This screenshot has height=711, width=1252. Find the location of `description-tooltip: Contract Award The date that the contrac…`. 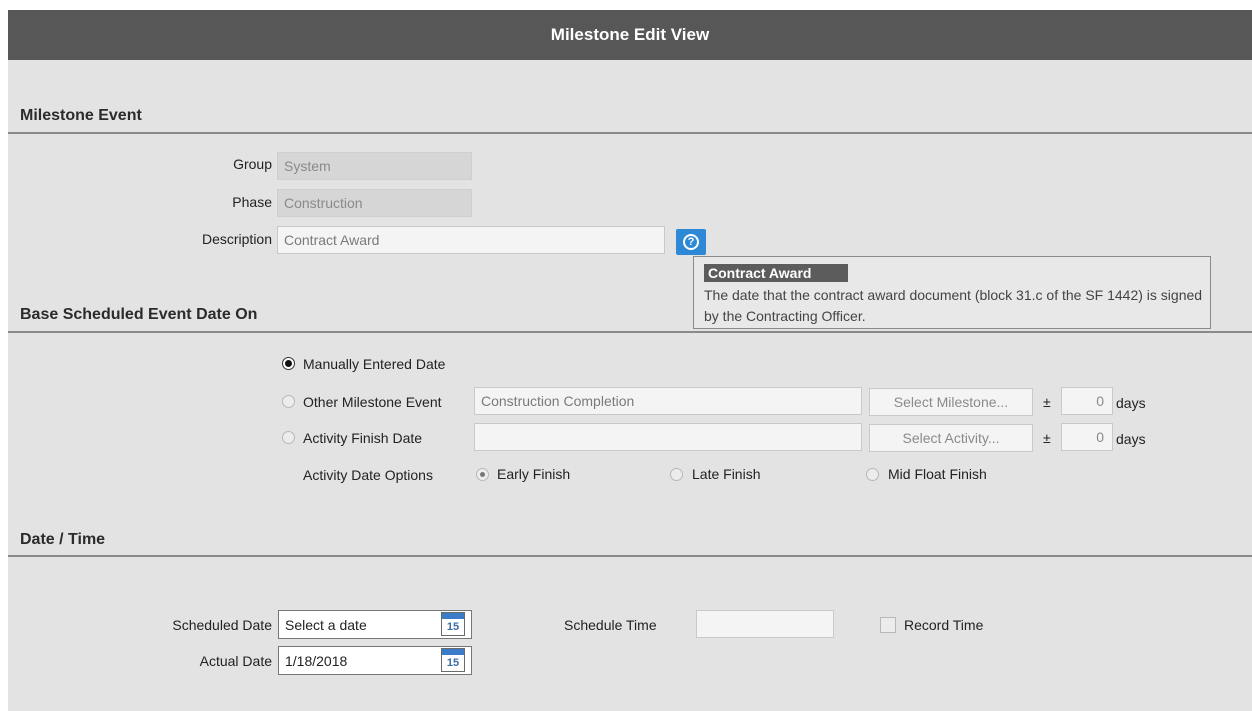

description-tooltip: Contract Award The date that the contrac… is located at coordinates (952, 292).